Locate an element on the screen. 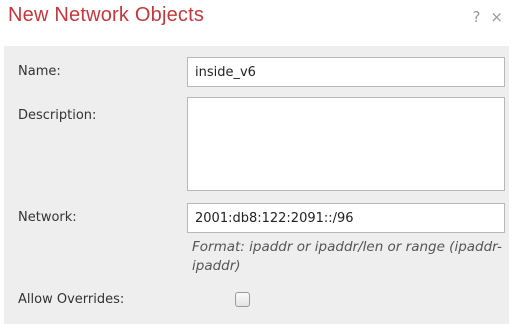 The height and width of the screenshot is (324, 513). title-actions: ? × is located at coordinates (487, 17).